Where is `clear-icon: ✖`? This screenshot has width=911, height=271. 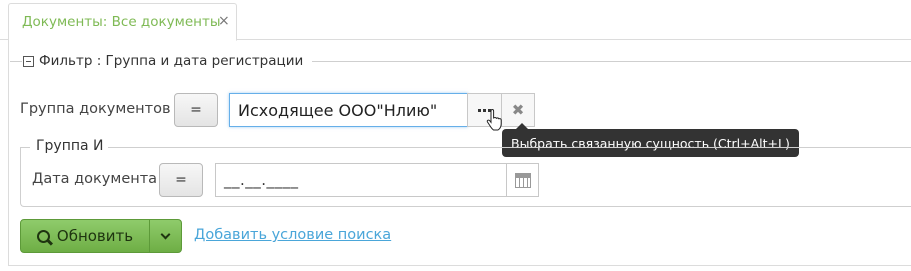
clear-icon: ✖ is located at coordinates (518, 110).